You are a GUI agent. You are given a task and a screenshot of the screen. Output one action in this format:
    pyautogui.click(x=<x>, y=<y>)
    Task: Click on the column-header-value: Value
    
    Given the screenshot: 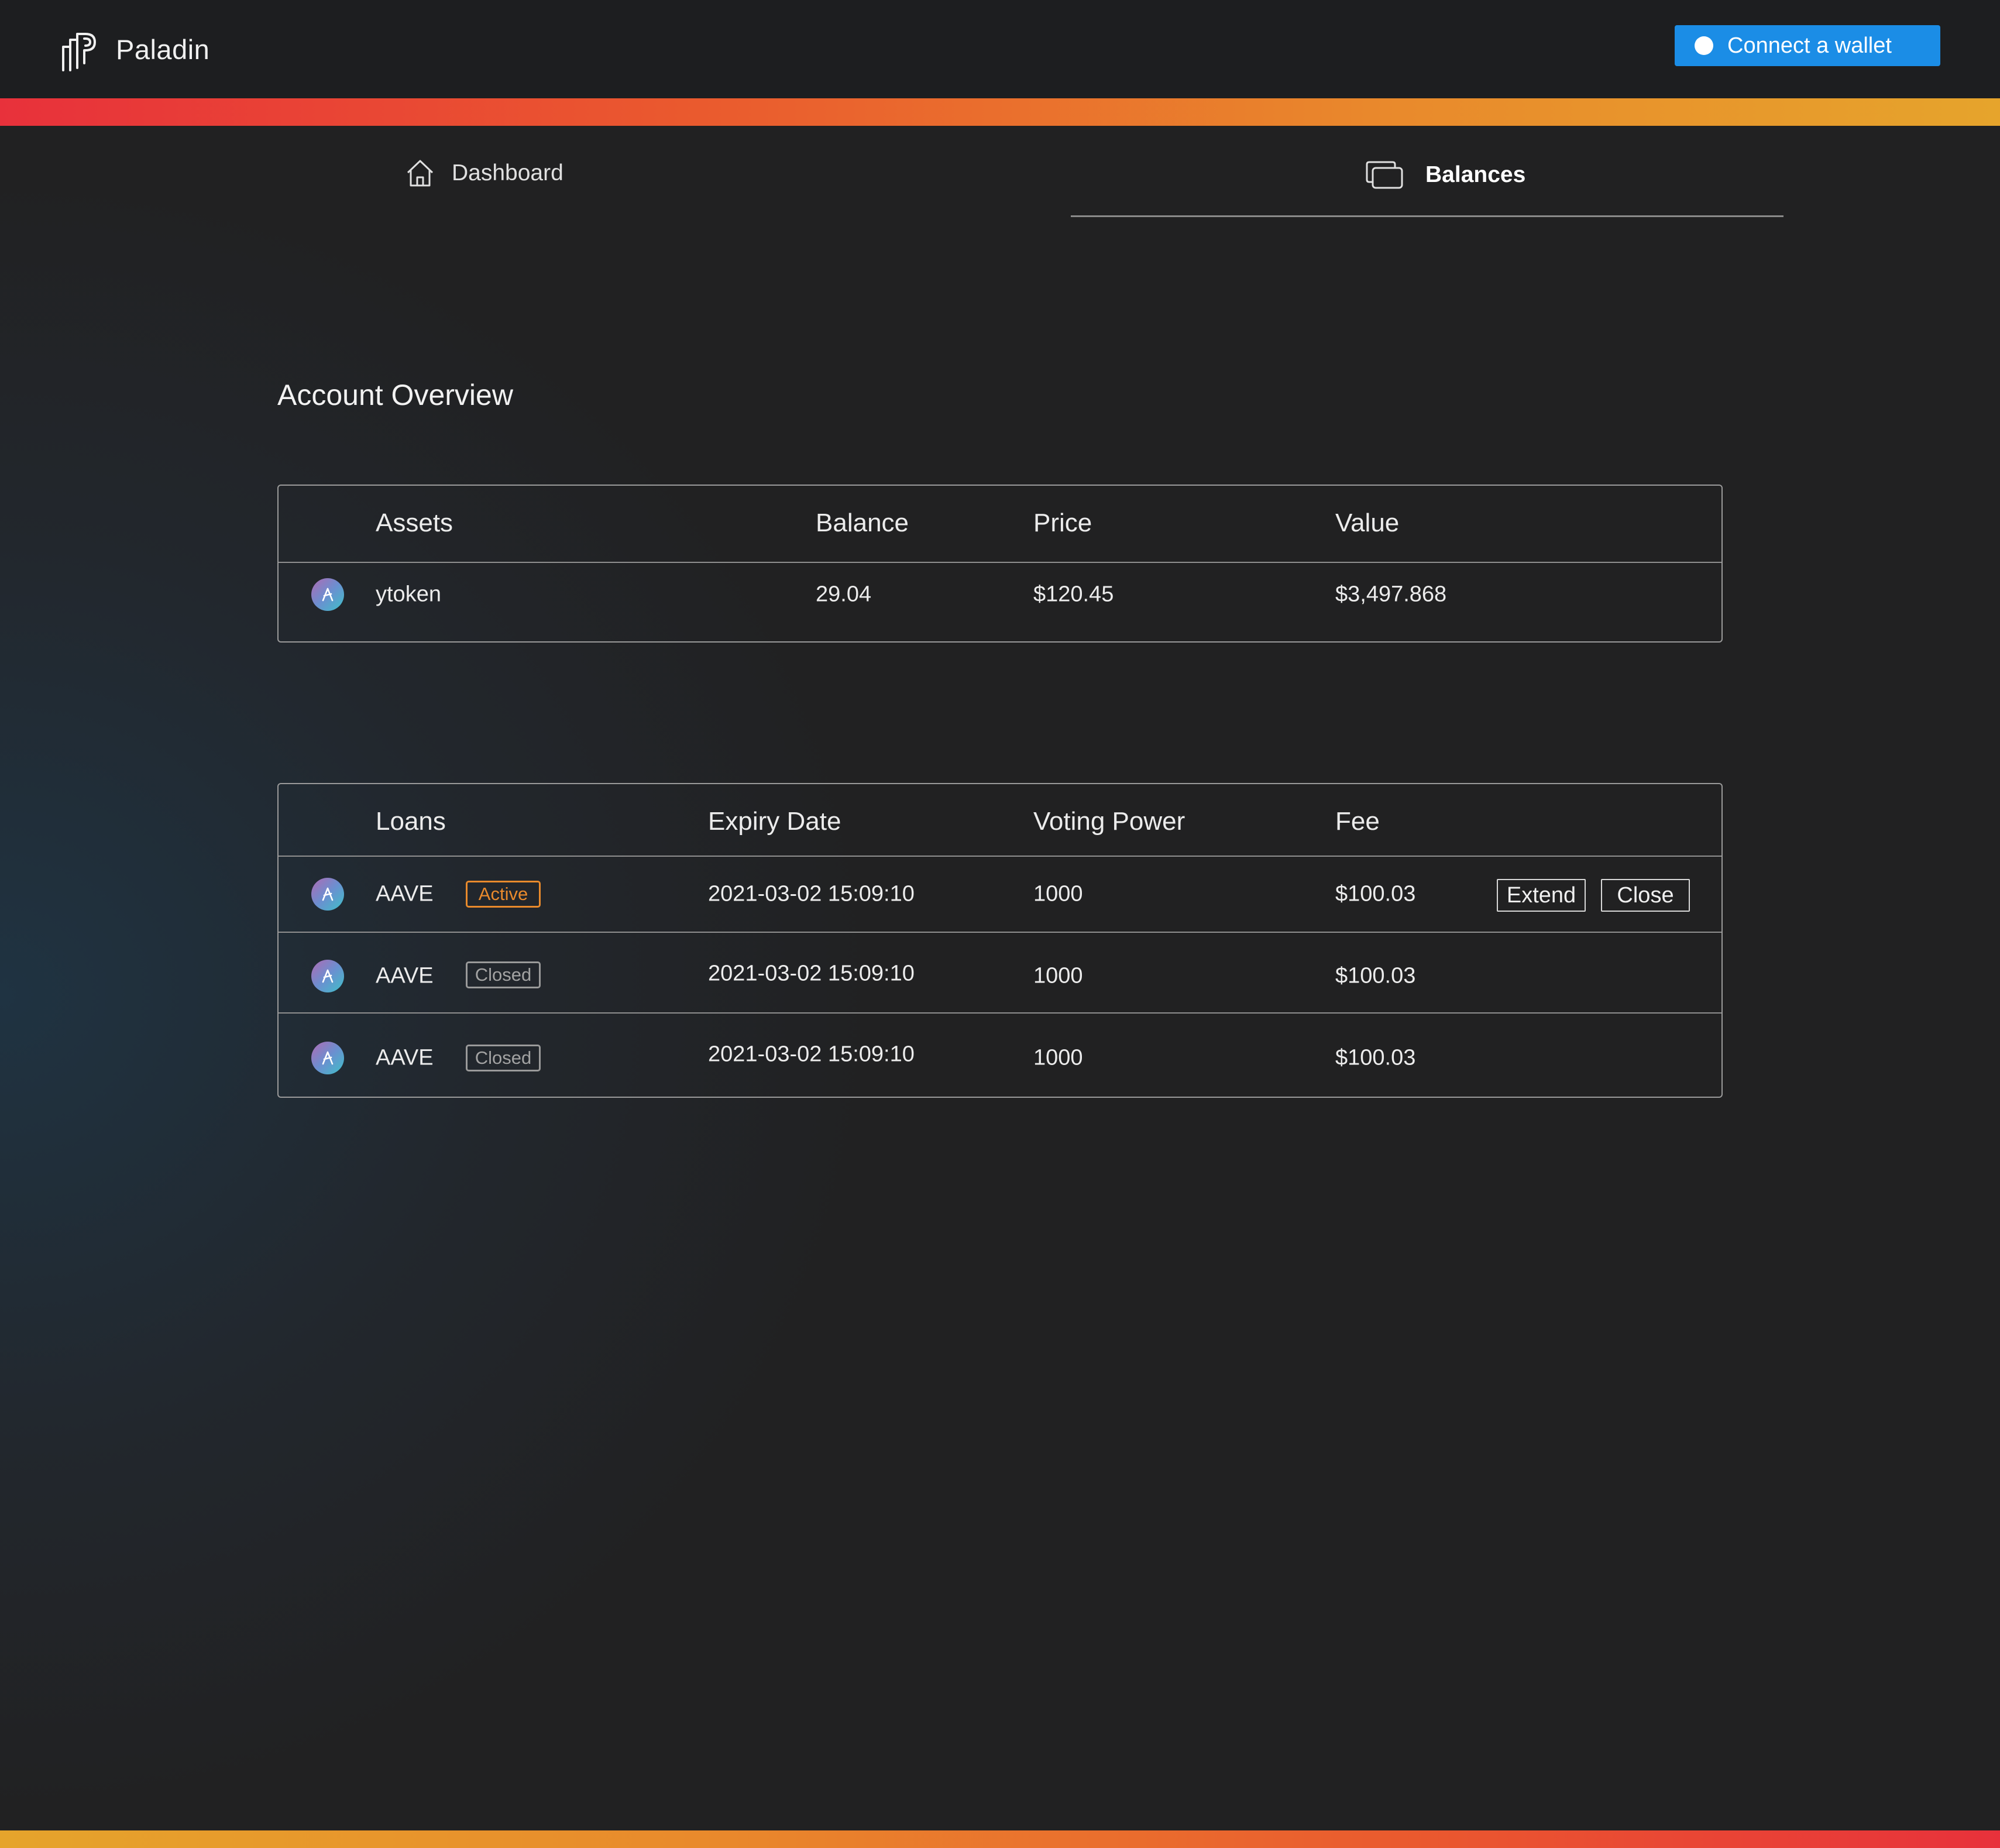 What is the action you would take?
    pyautogui.click(x=1367, y=523)
    